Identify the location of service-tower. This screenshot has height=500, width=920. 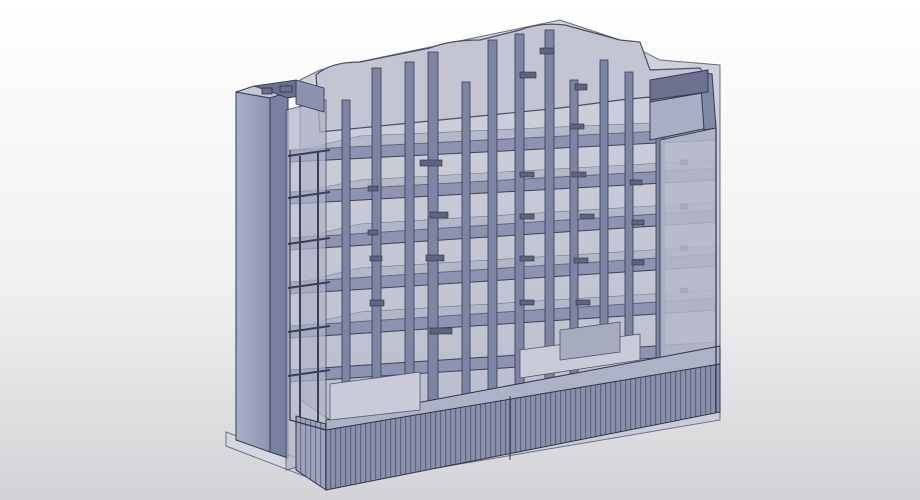
(281, 278).